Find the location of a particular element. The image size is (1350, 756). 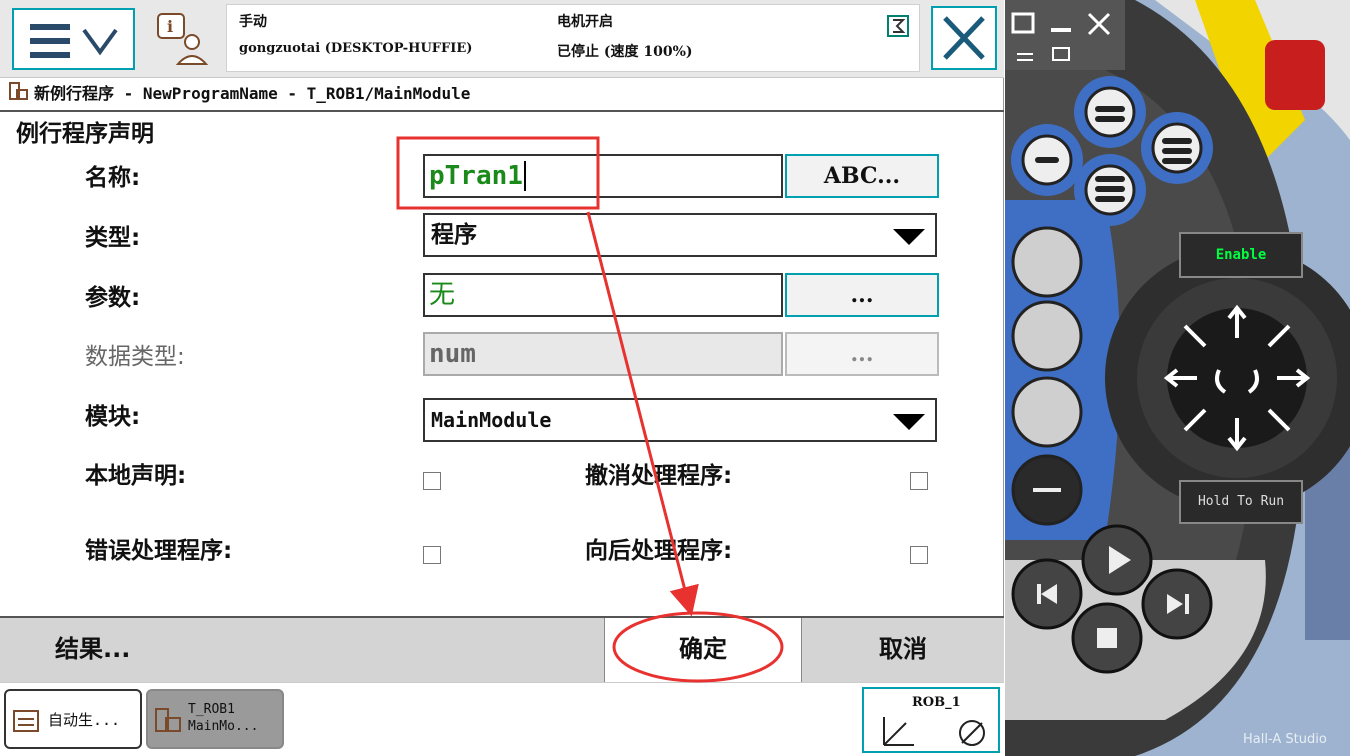

ok-button: 确定 is located at coordinates (703, 650).